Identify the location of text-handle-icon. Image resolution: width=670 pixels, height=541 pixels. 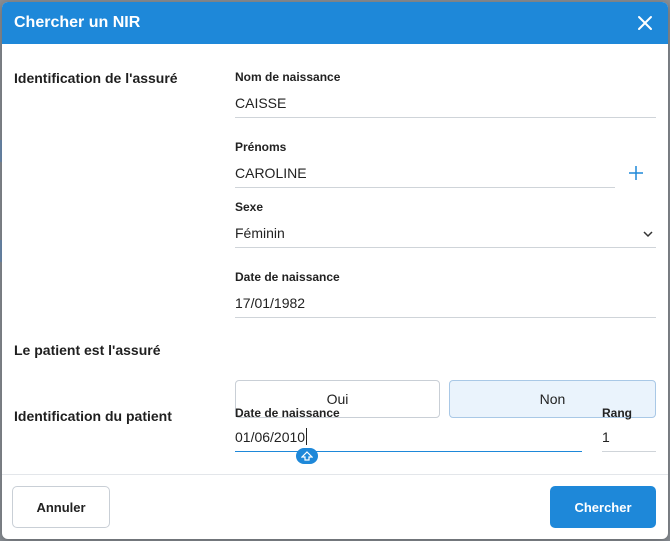
(307, 456).